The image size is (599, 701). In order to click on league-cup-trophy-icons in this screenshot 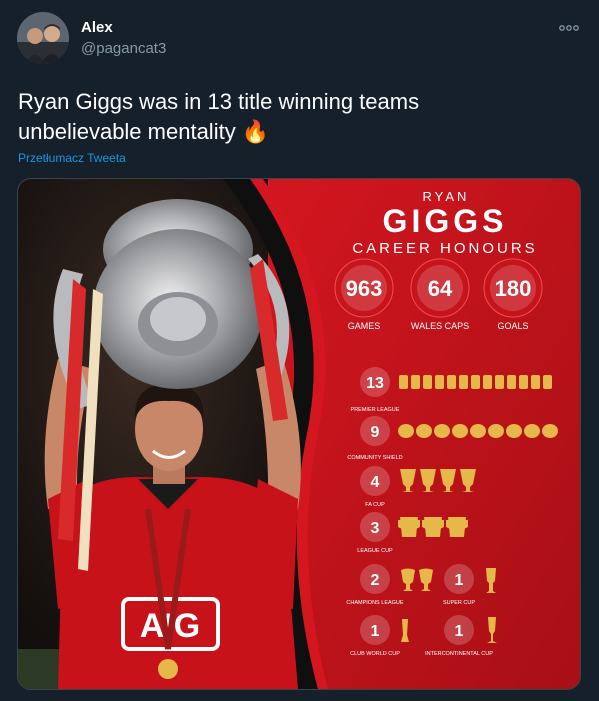, I will do `click(433, 527)`.